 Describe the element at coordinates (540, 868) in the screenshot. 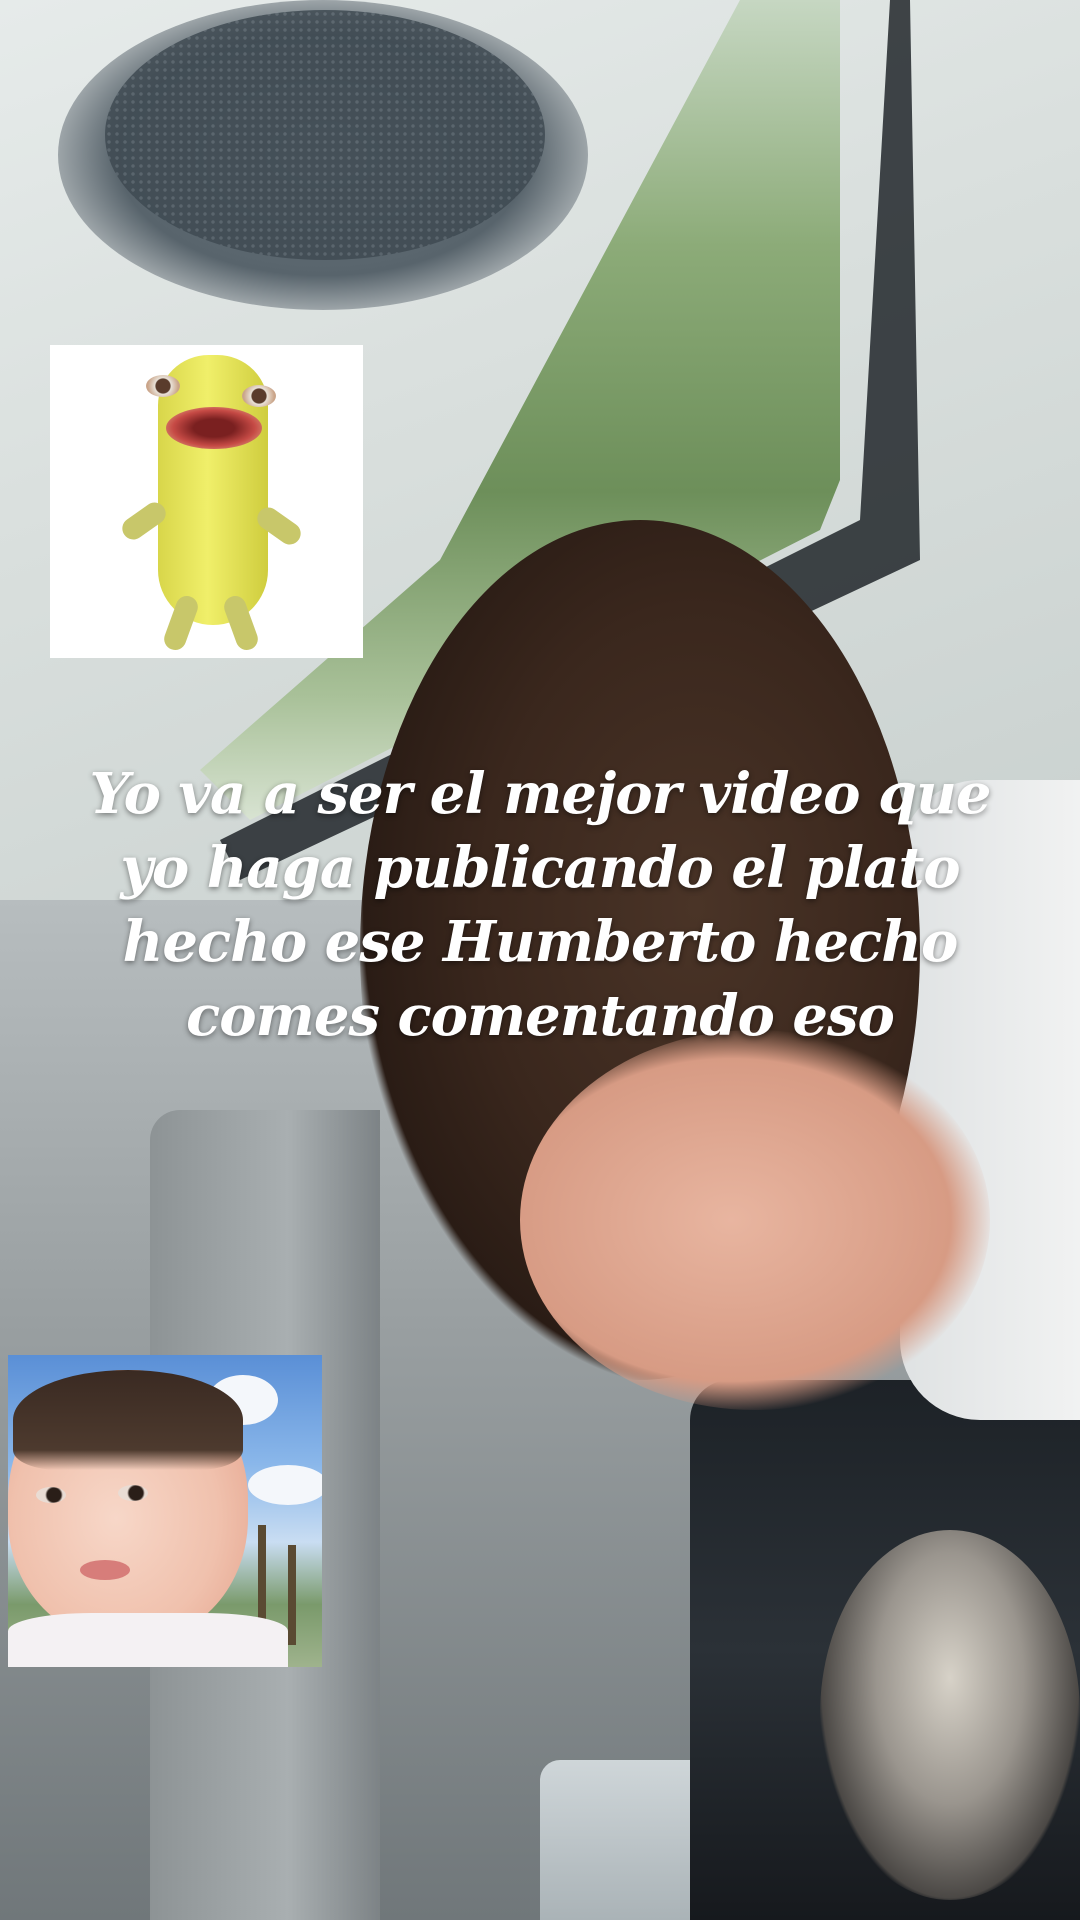

I see `caption-line: yo haga publicando el plato` at that location.